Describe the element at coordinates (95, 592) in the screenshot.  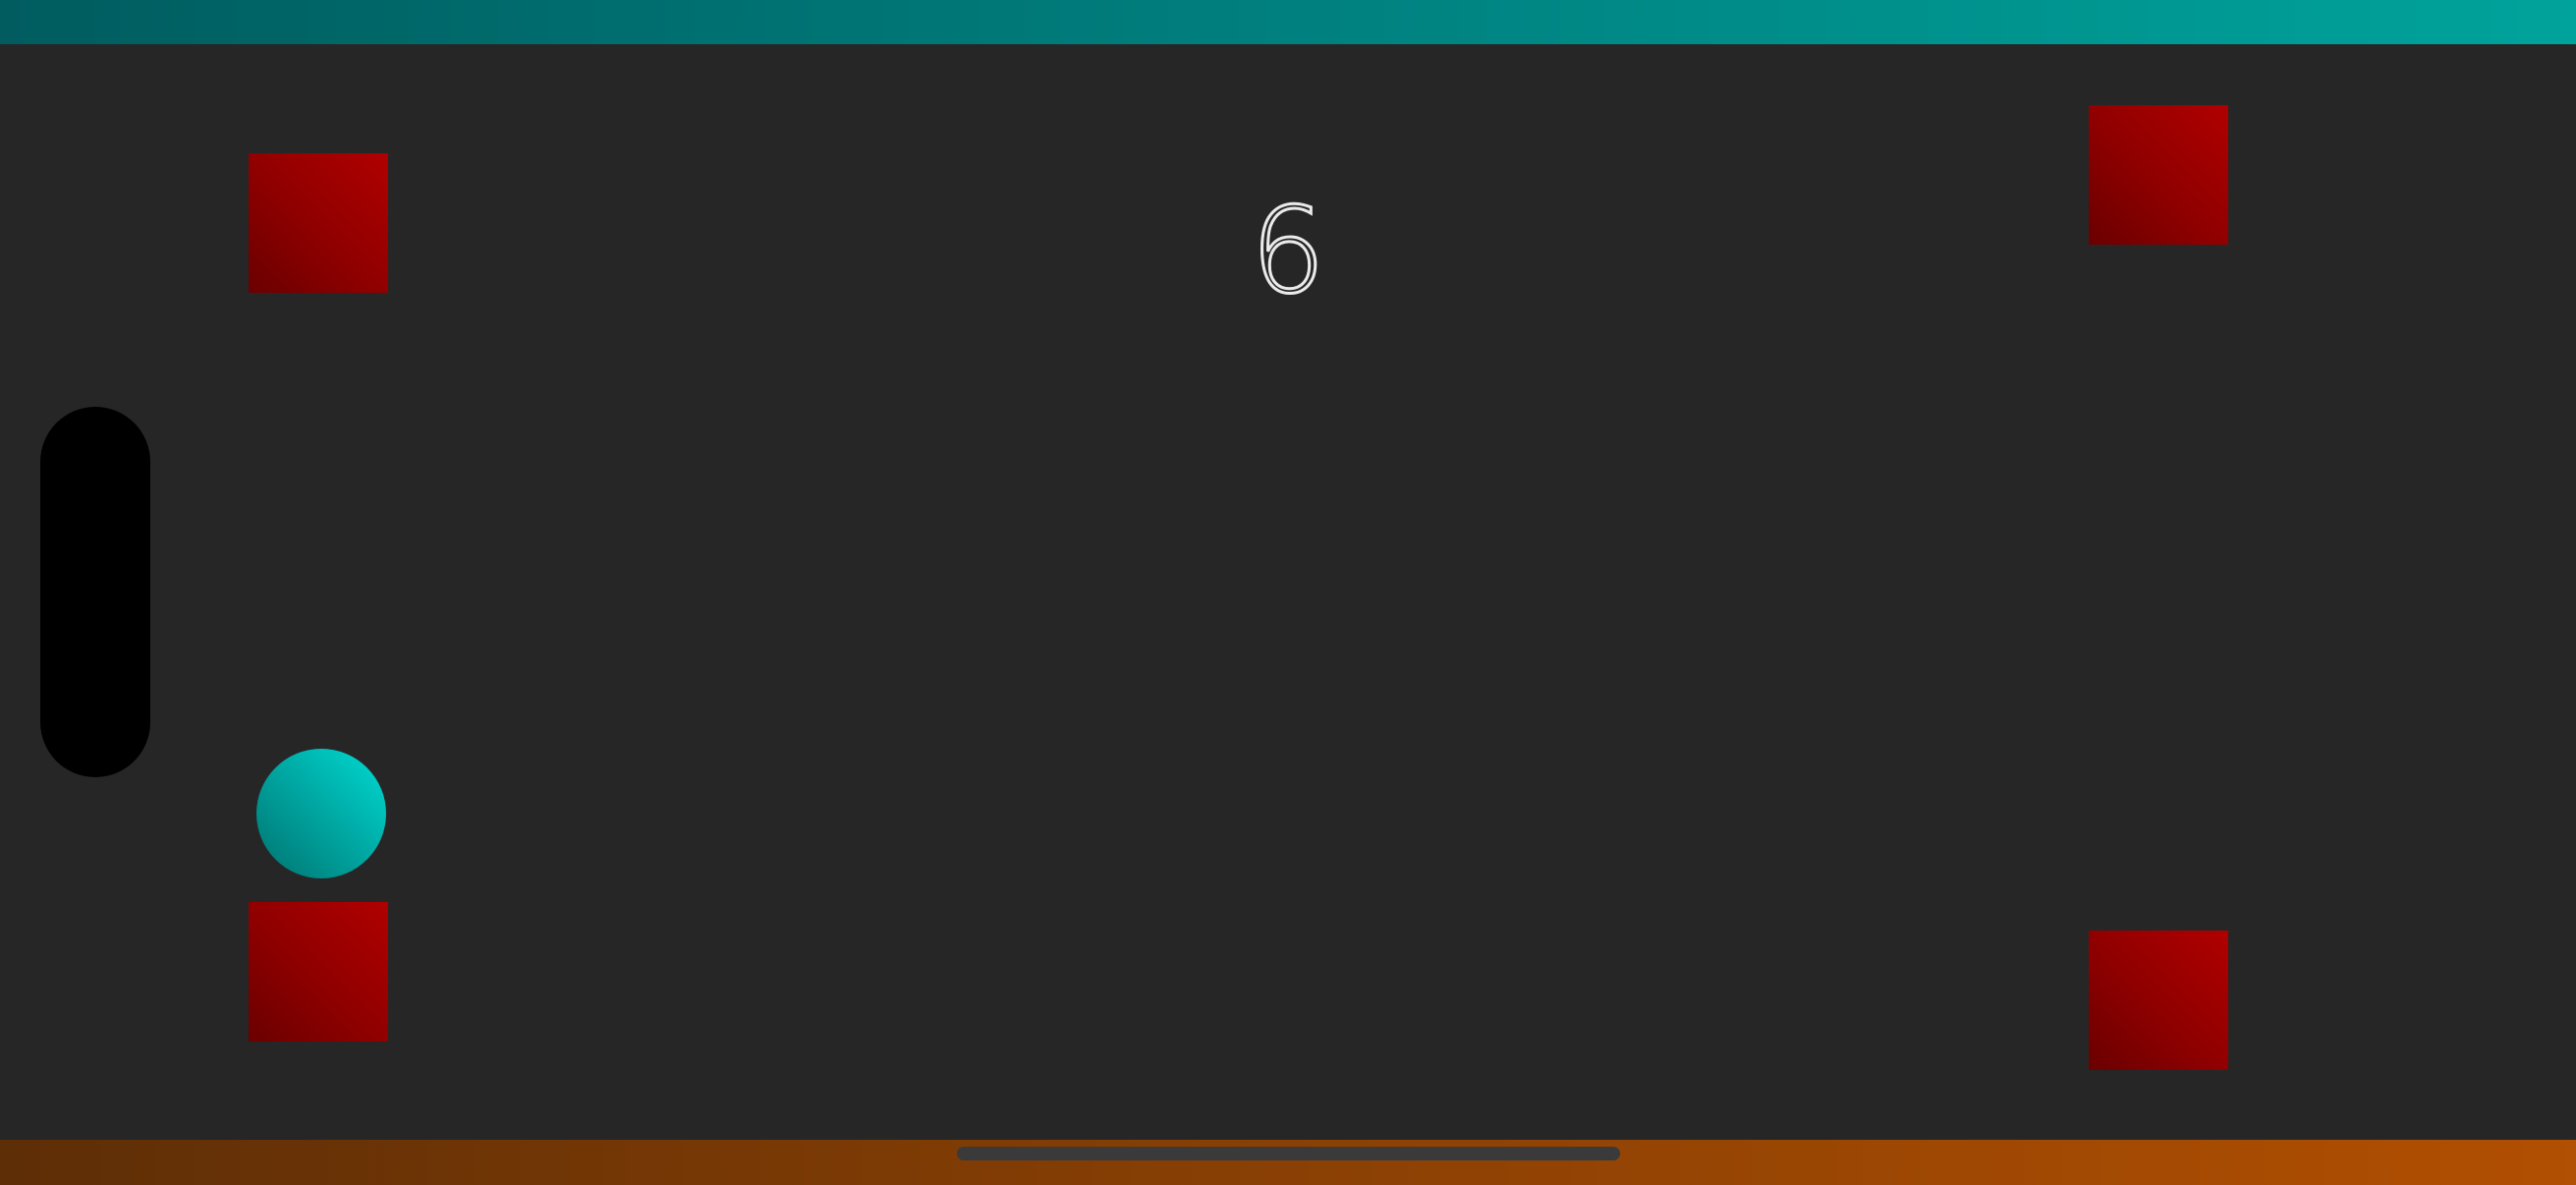
I see `player-paddle` at that location.